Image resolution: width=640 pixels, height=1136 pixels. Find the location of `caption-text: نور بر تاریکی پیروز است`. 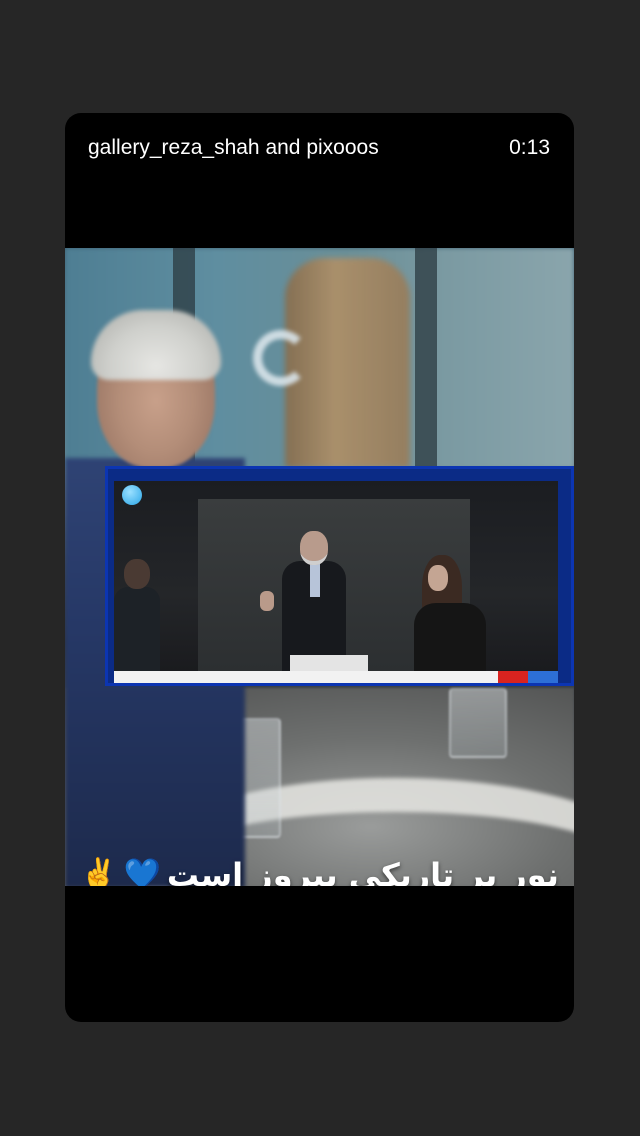

caption-text: نور بر تاریکی پیروز است is located at coordinates (362, 871).